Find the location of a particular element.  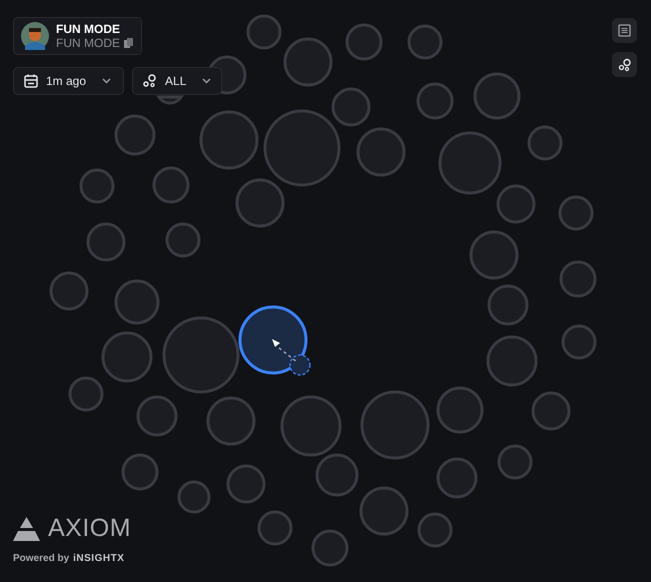

avatar is located at coordinates (35, 36).